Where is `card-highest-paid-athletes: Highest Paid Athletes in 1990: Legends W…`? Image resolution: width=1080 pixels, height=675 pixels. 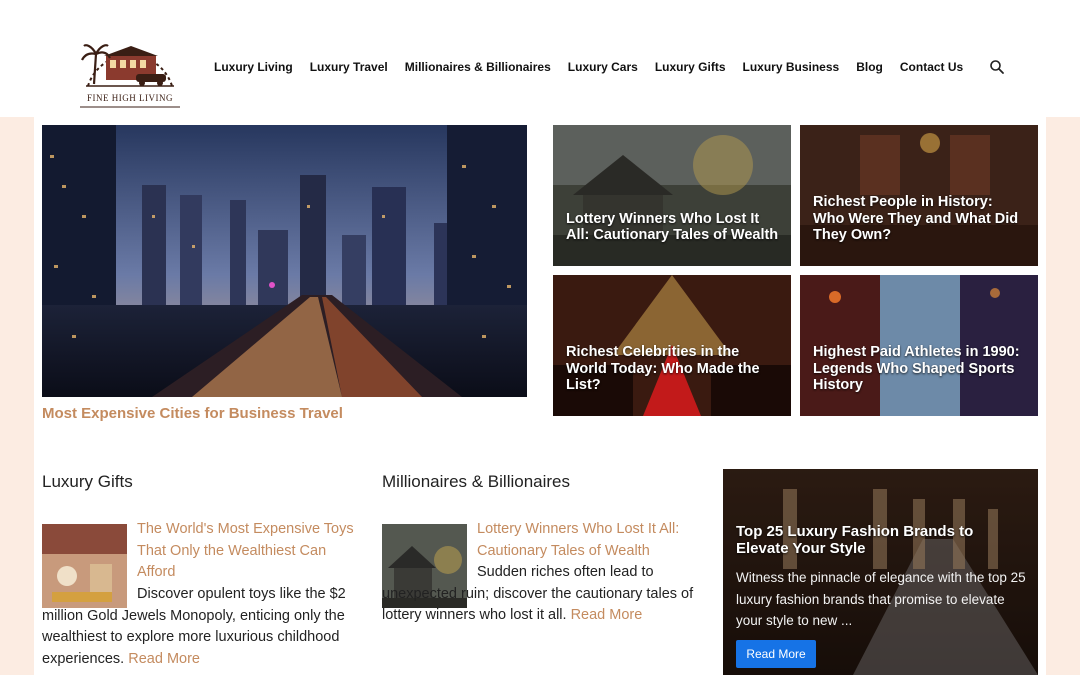
card-highest-paid-athletes: Highest Paid Athletes in 1990: Legends W… is located at coordinates (919, 345).